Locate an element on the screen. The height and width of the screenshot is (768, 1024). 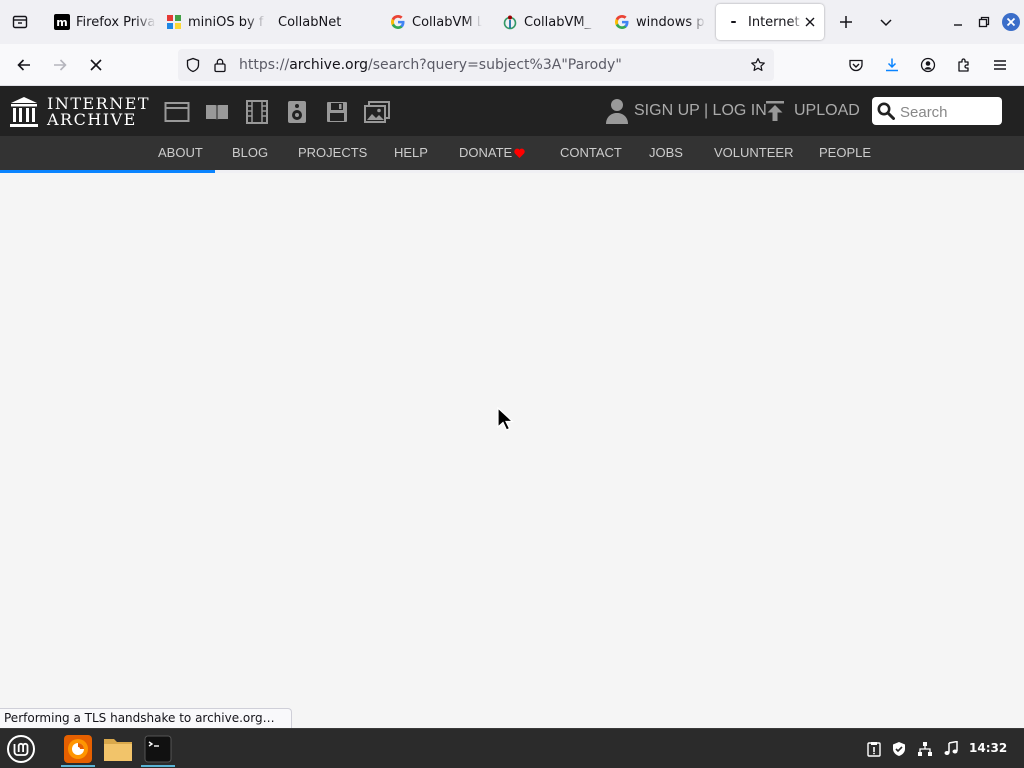
url-scheme: https:// is located at coordinates (264, 65).